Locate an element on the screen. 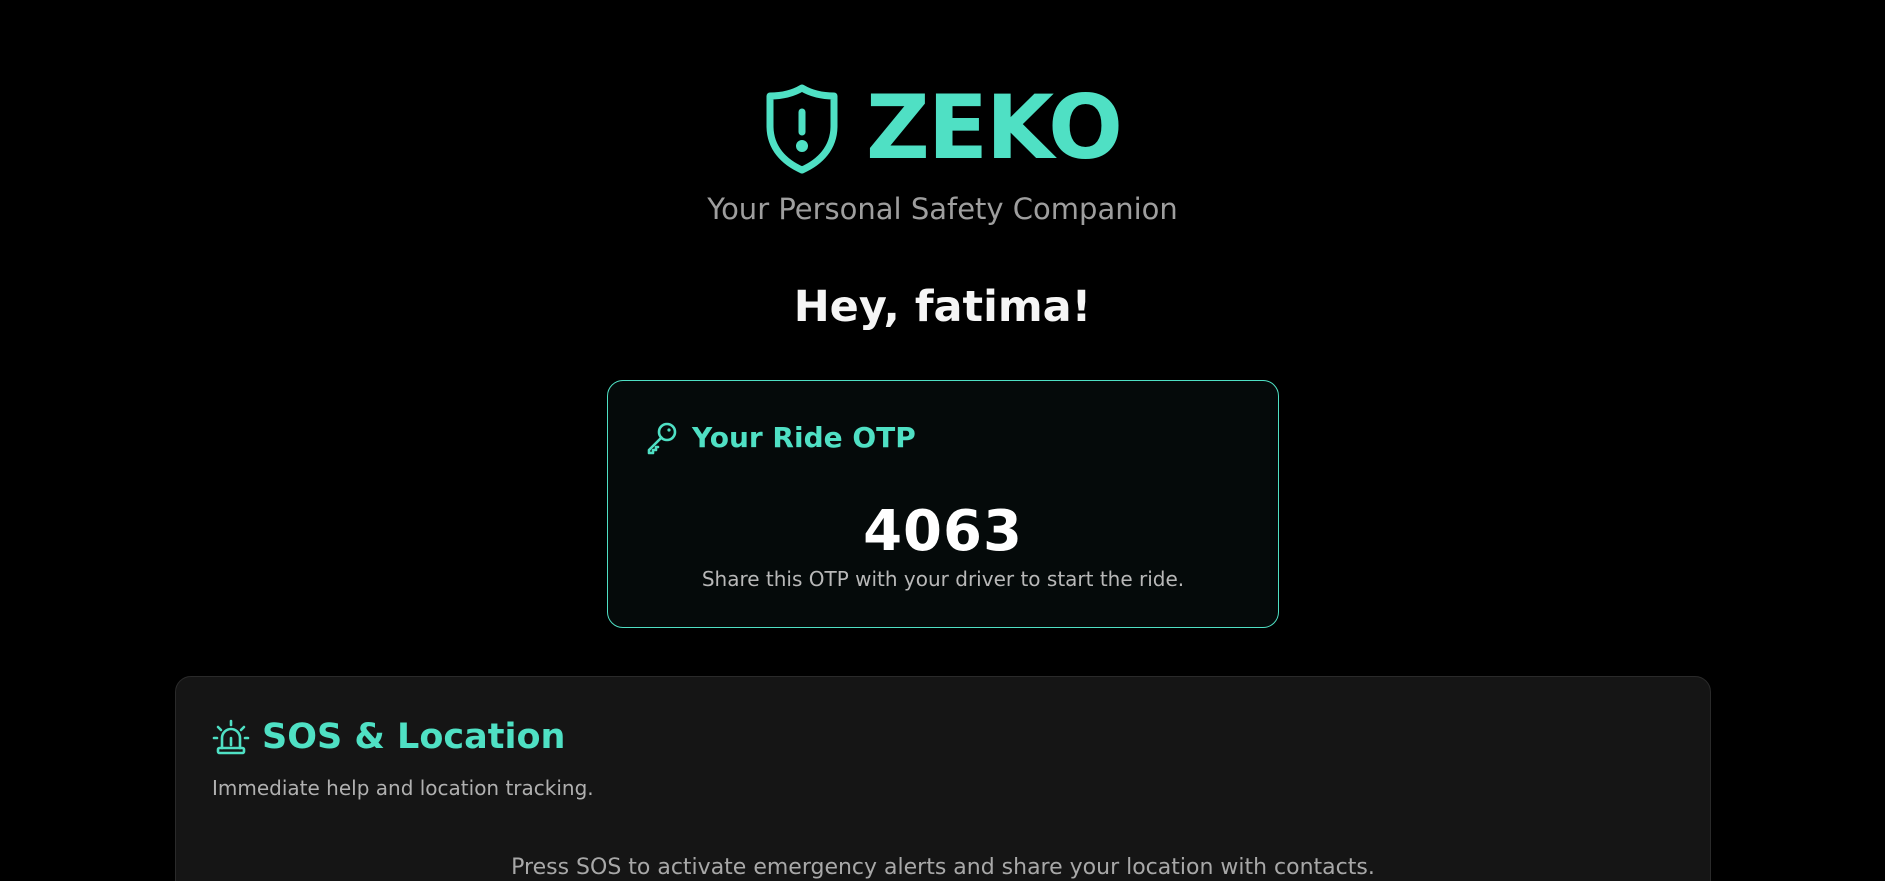 The image size is (1885, 881). otp-card-header: Your Ride OTP is located at coordinates (780, 437).